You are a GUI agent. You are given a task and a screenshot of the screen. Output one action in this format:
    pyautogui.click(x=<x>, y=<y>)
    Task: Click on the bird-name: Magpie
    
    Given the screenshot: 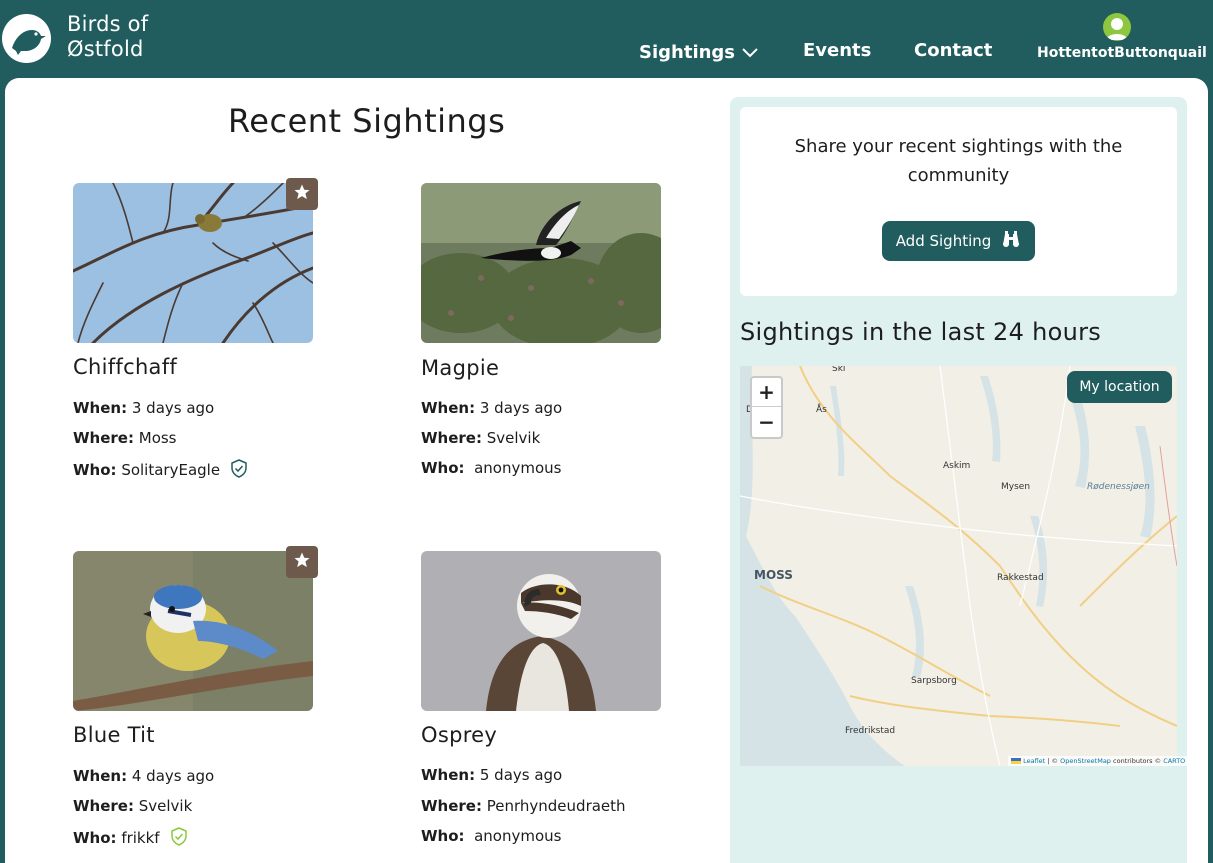 What is the action you would take?
    pyautogui.click(x=460, y=368)
    